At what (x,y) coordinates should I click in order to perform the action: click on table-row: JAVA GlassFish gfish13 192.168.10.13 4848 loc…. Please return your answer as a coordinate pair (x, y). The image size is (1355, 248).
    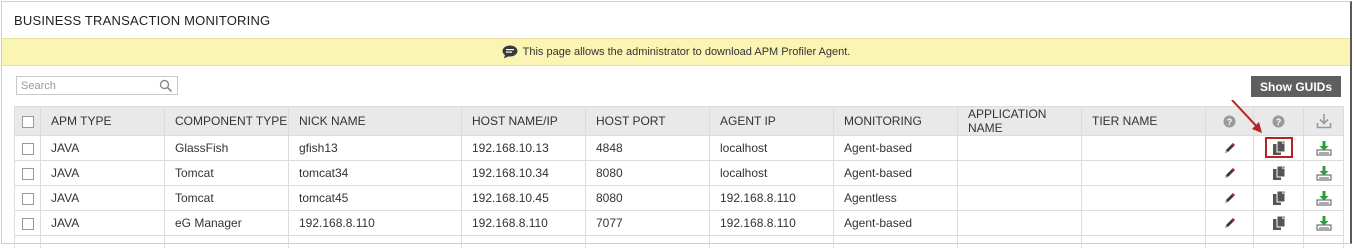
    Looking at the image, I should click on (679, 148).